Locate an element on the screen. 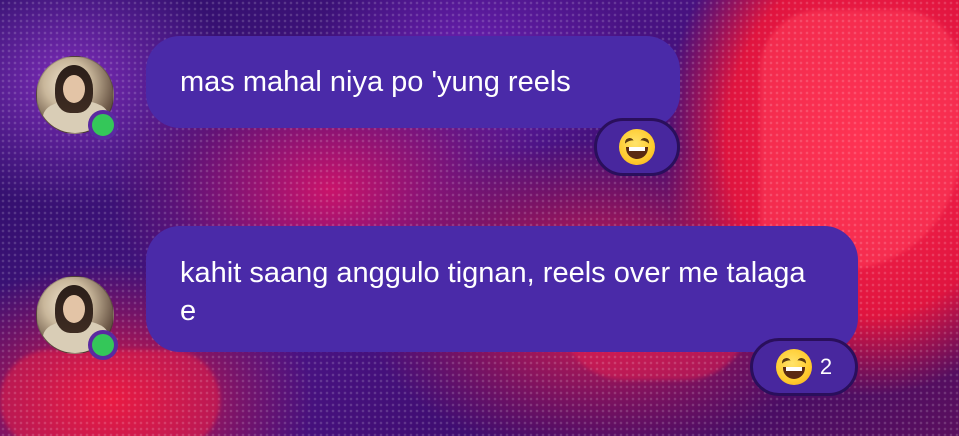 This screenshot has width=959, height=436. reaction-count: 2 is located at coordinates (826, 366).